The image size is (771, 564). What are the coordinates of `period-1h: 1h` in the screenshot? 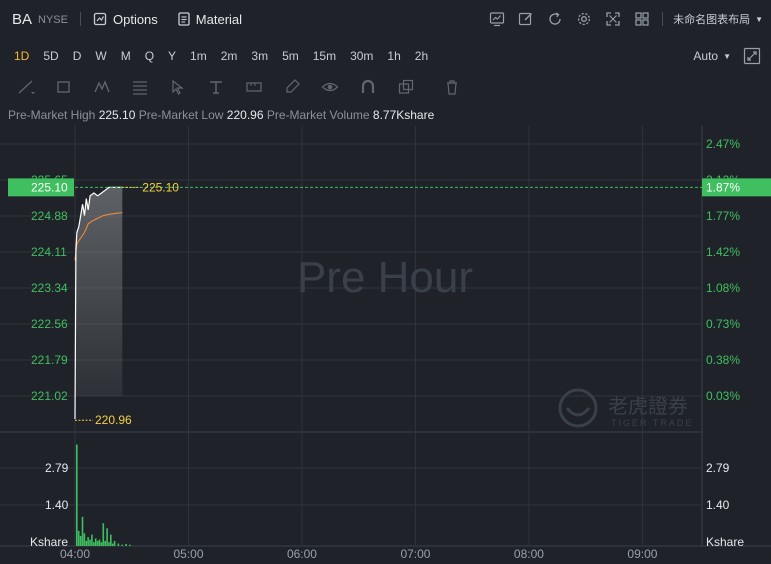 It's located at (393, 56).